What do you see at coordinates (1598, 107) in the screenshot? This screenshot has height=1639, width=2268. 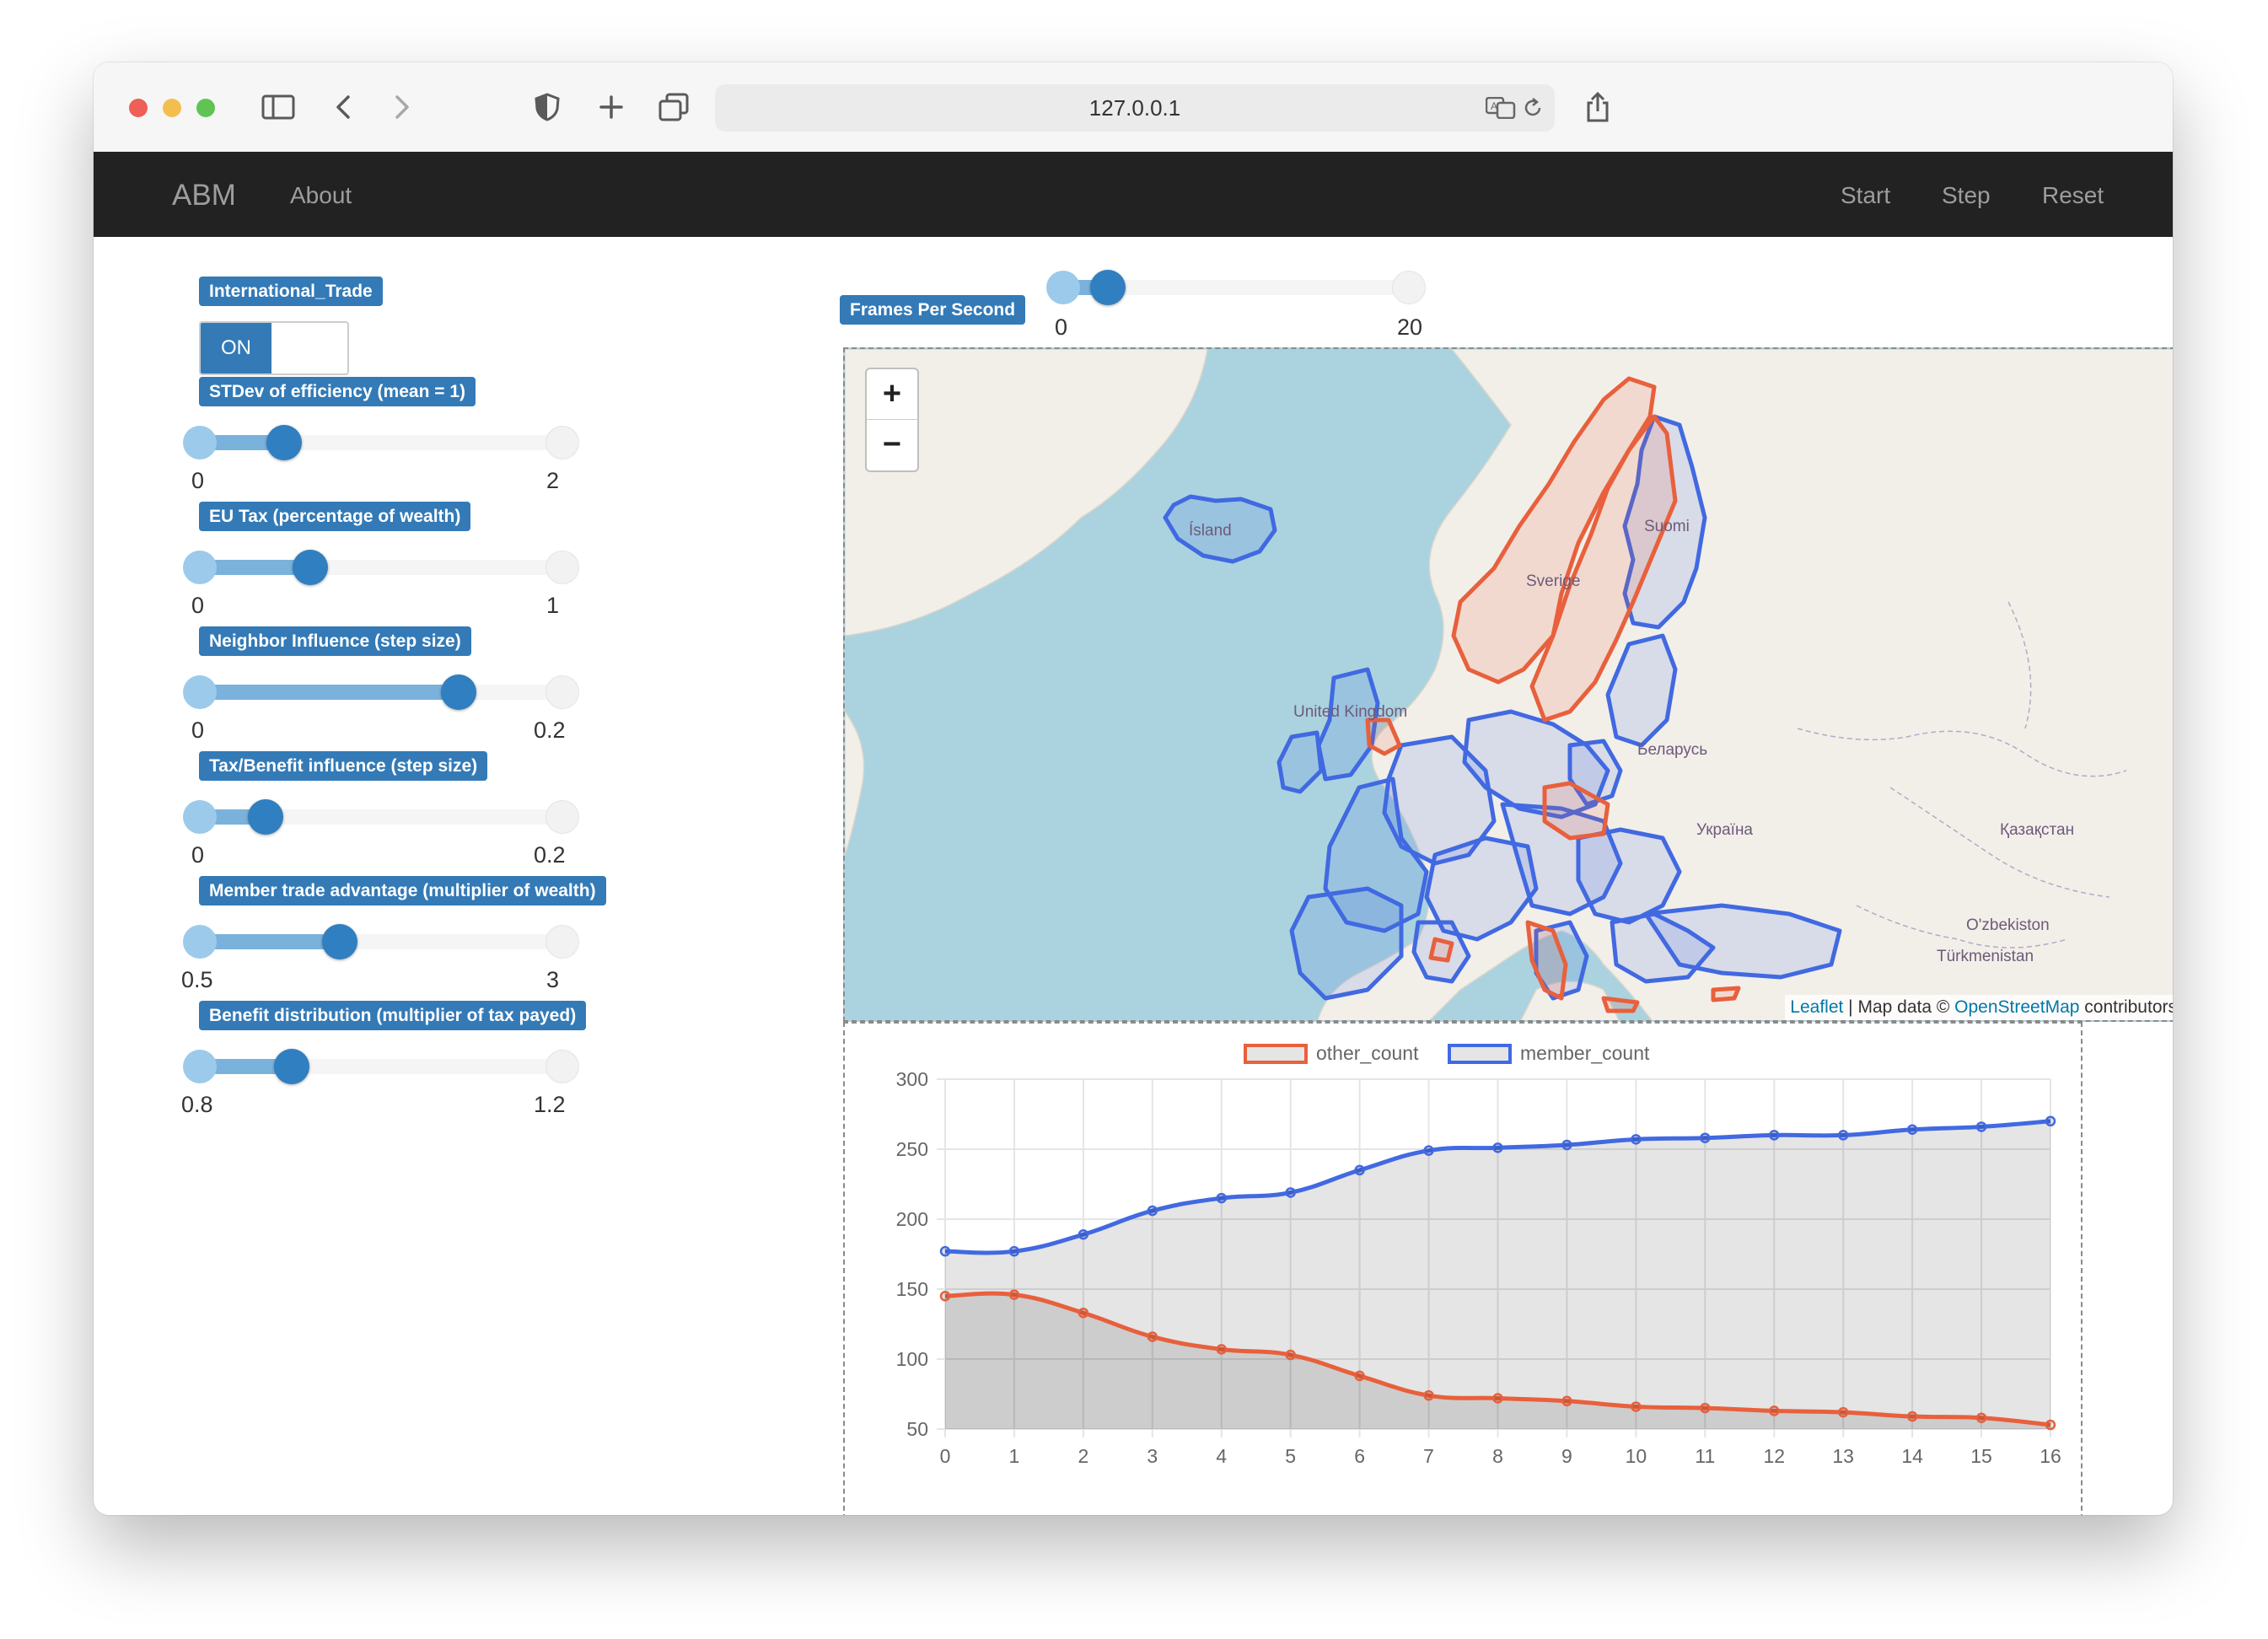 I see `share-icon` at bounding box center [1598, 107].